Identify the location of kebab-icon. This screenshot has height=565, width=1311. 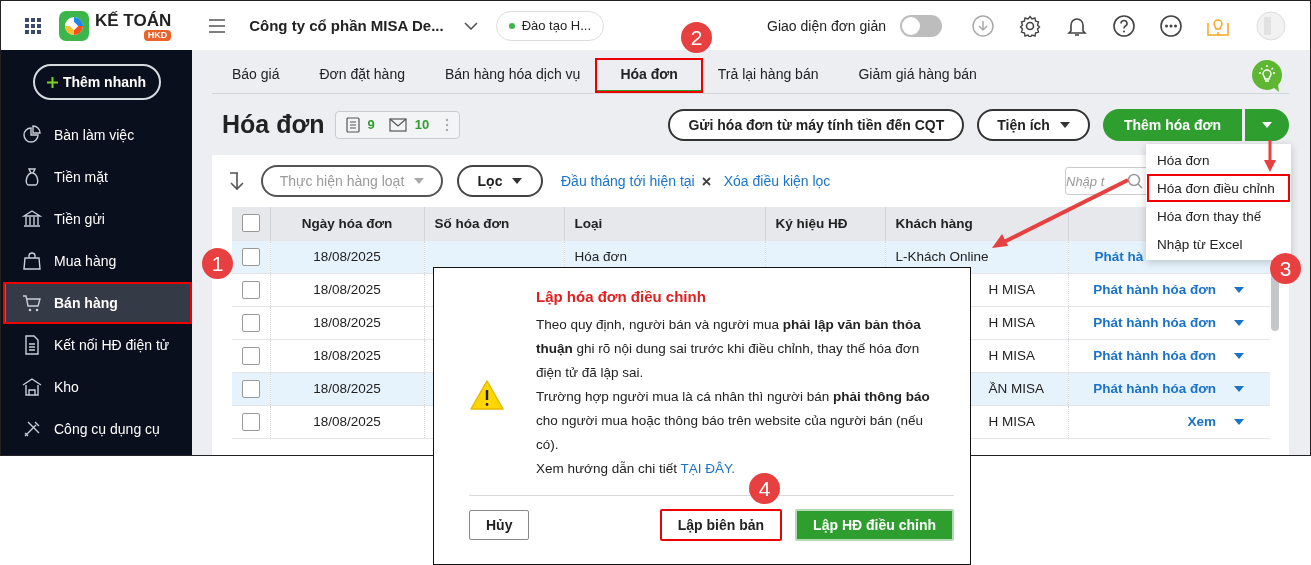
(447, 124).